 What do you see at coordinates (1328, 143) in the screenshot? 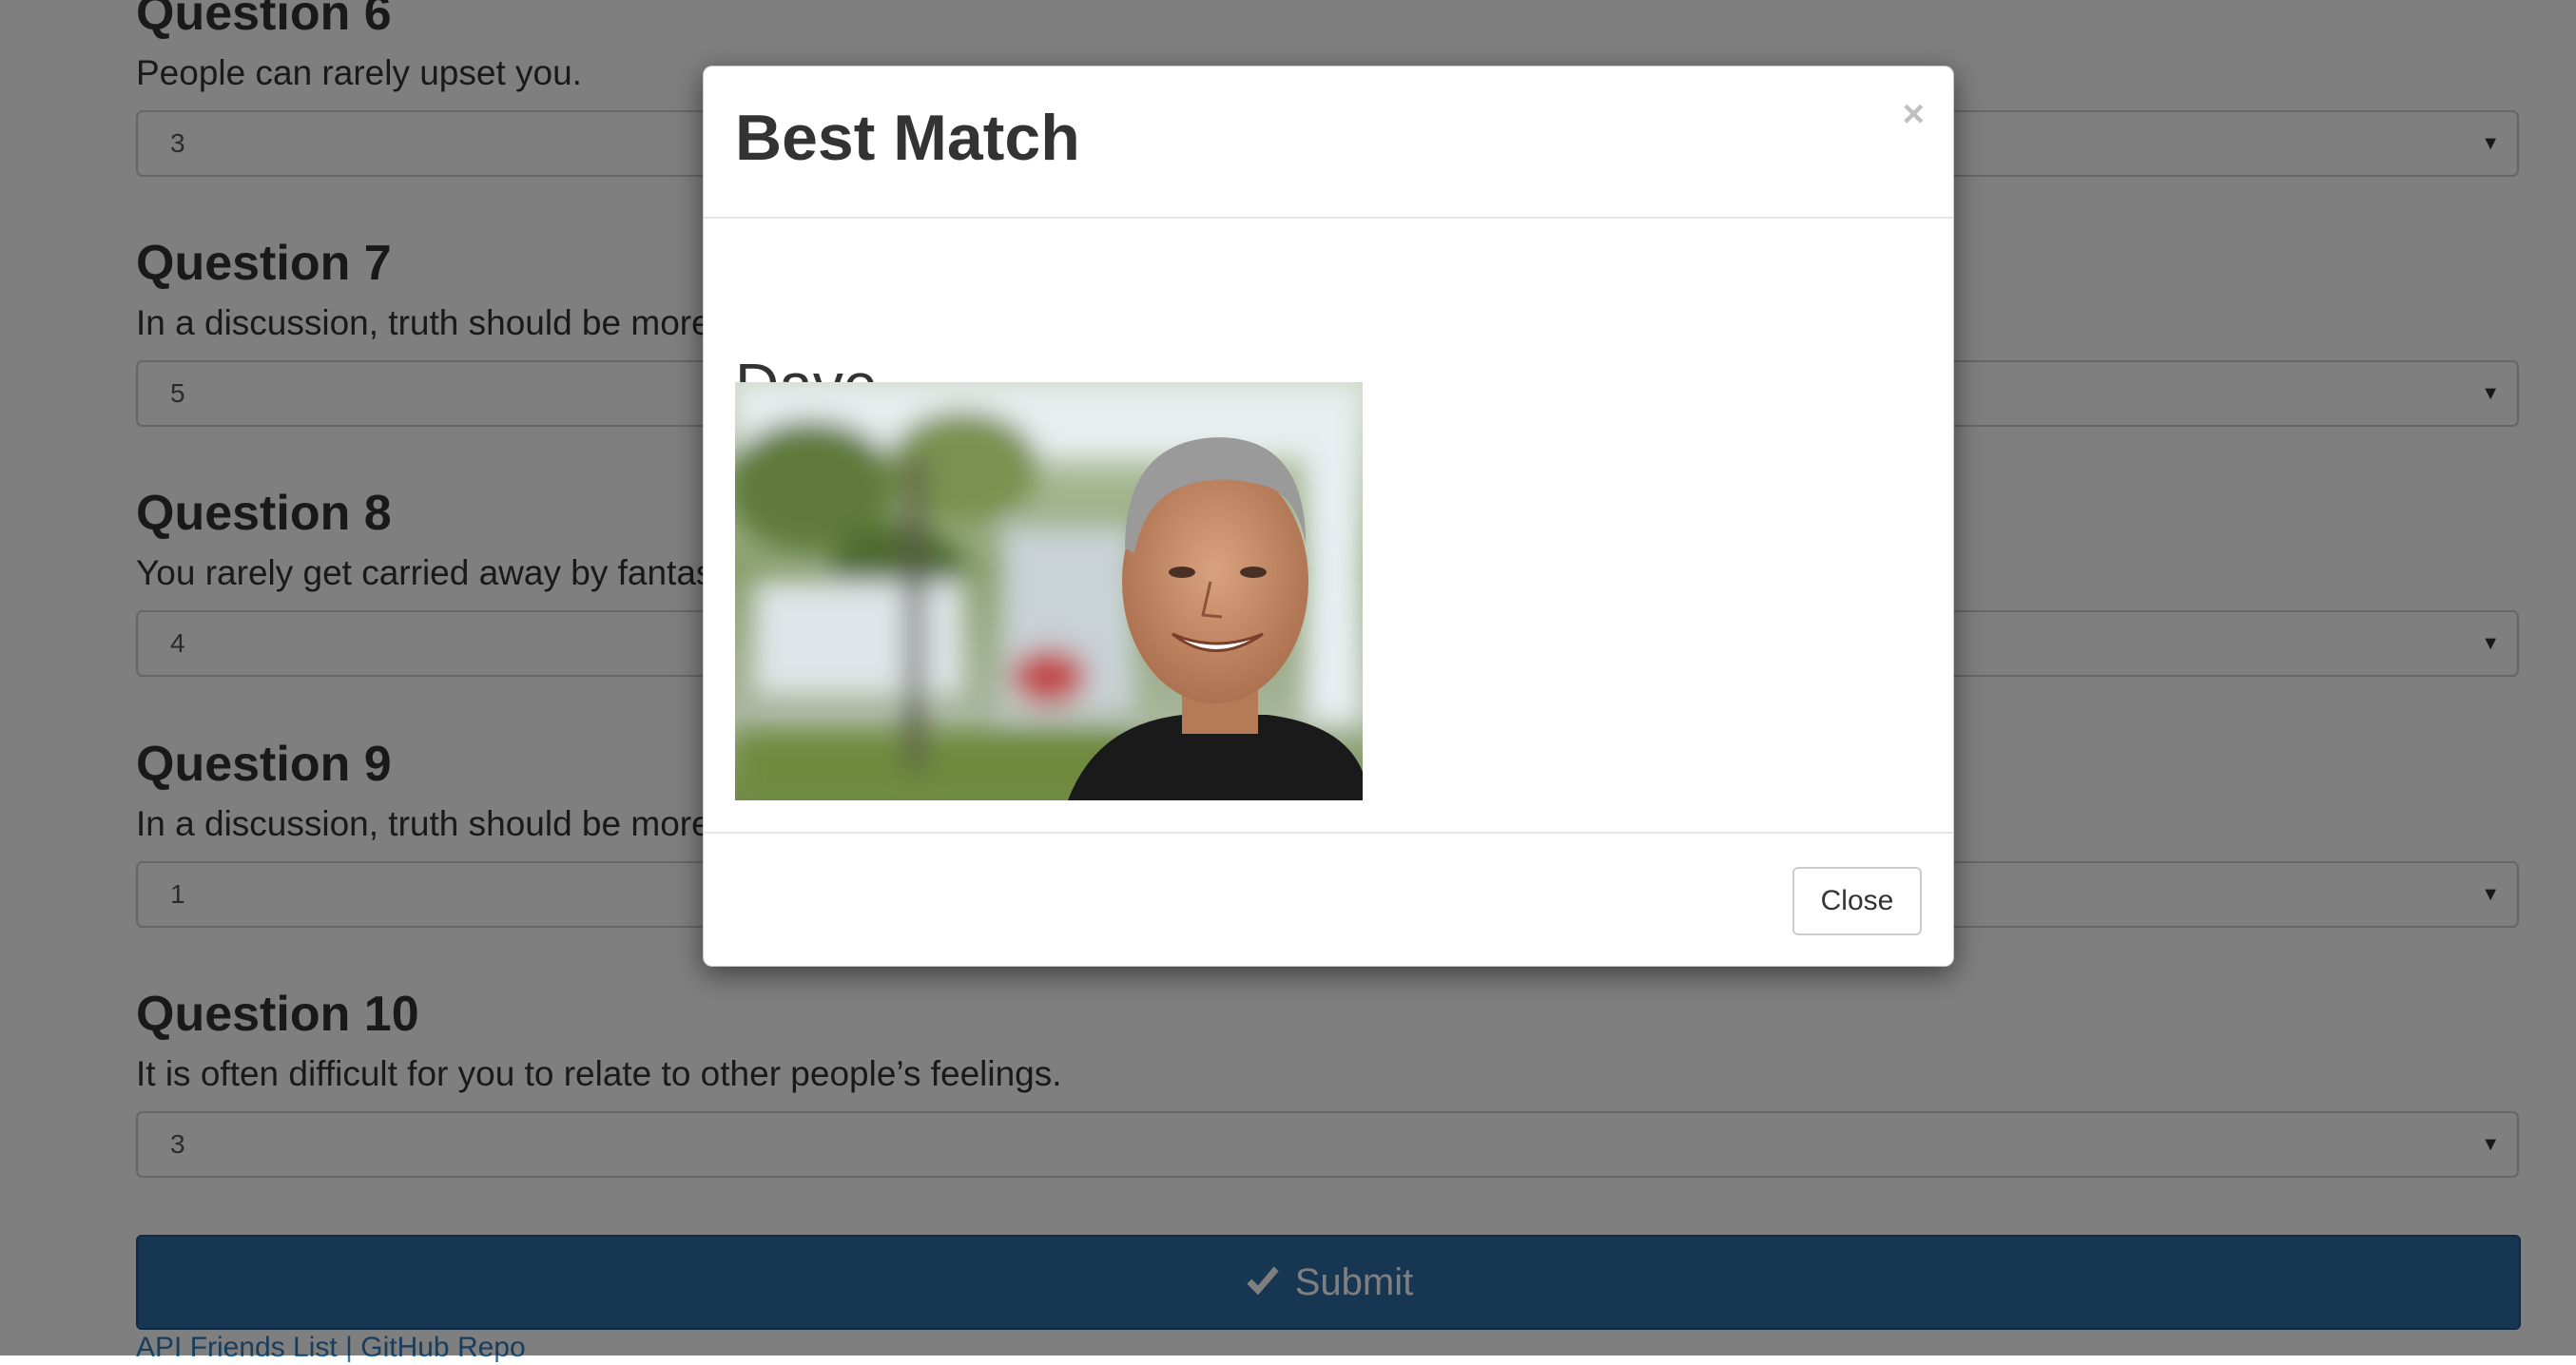
I see `modal-header: Best Match ×` at bounding box center [1328, 143].